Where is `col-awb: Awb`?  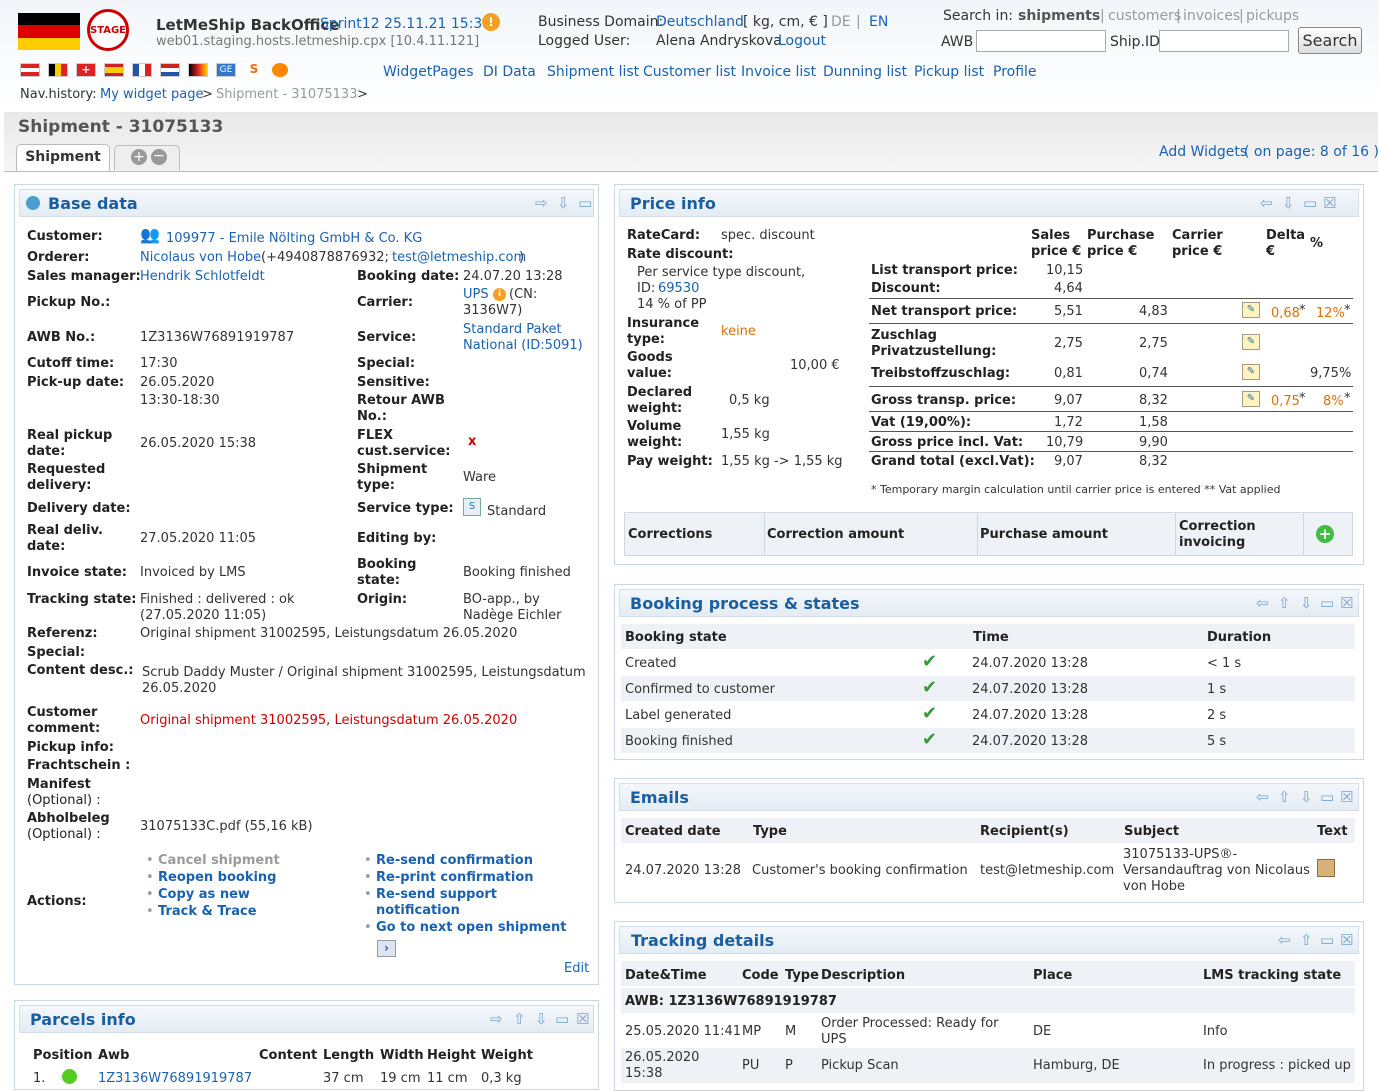
col-awb: Awb is located at coordinates (114, 1055).